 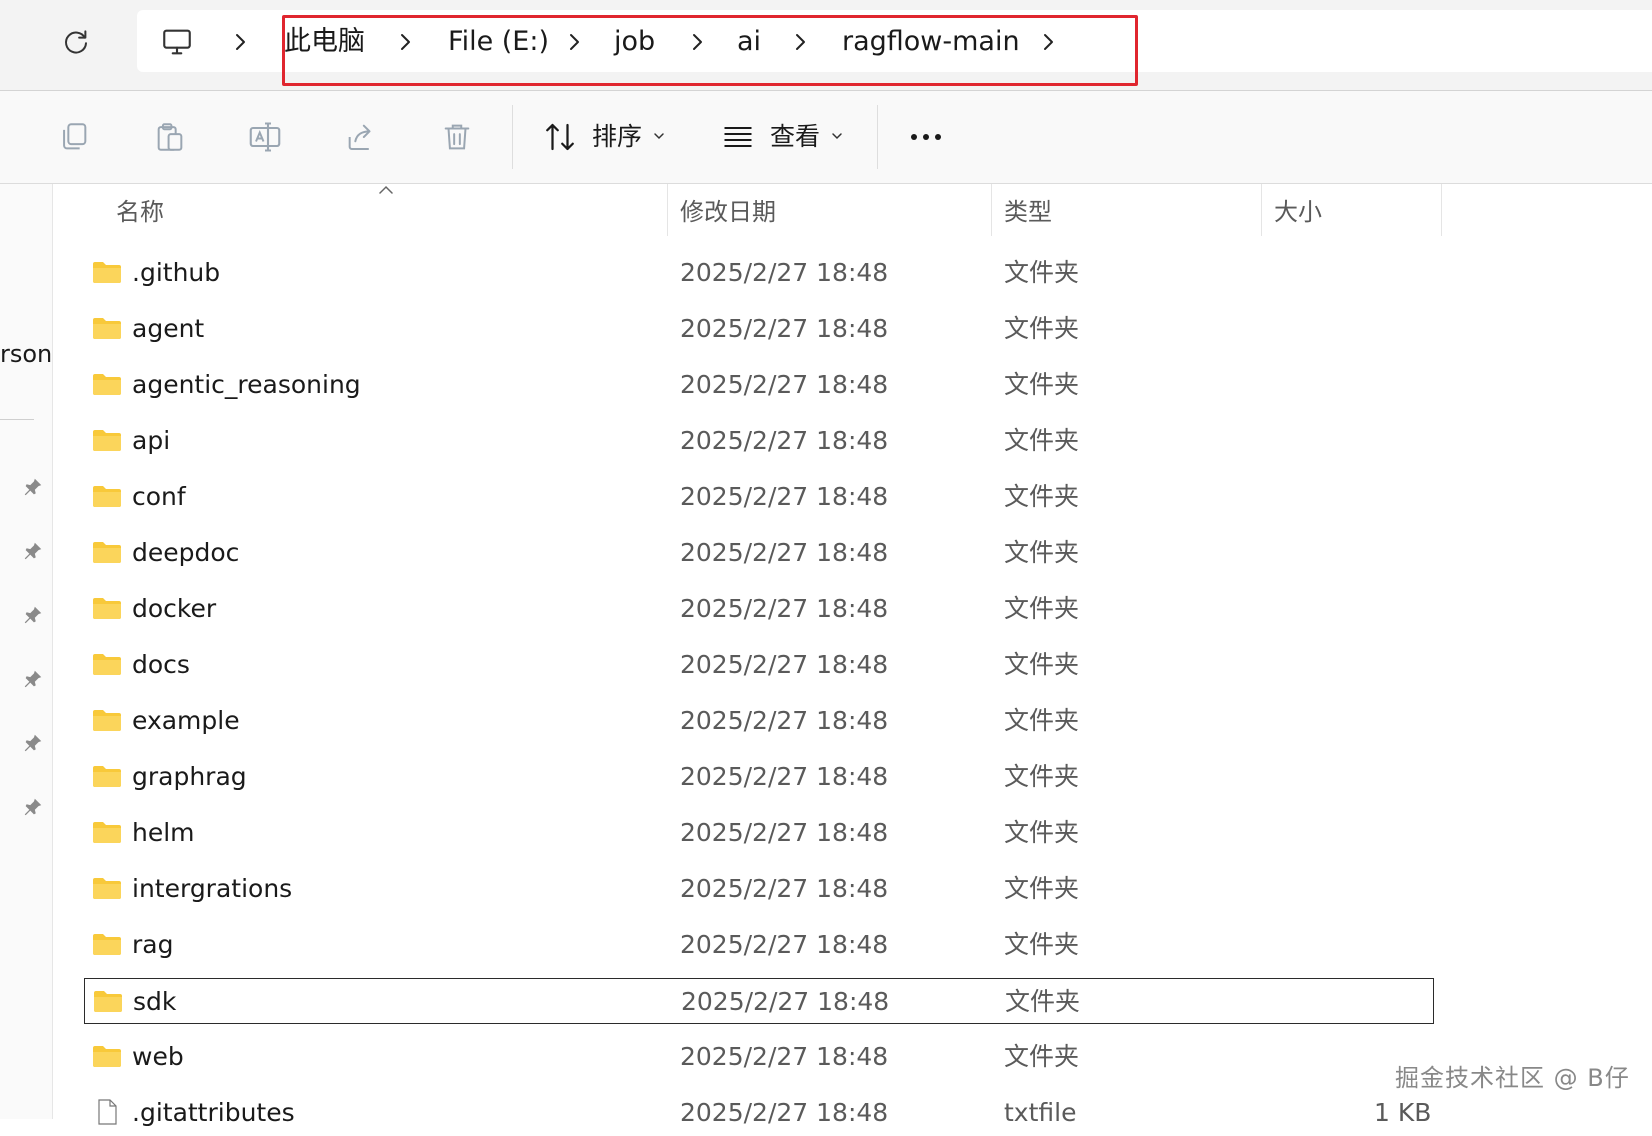 I want to click on file-row: .gitattributes 2025/2/27 18:48 txtfile 1 KB, so click(x=759, y=1113).